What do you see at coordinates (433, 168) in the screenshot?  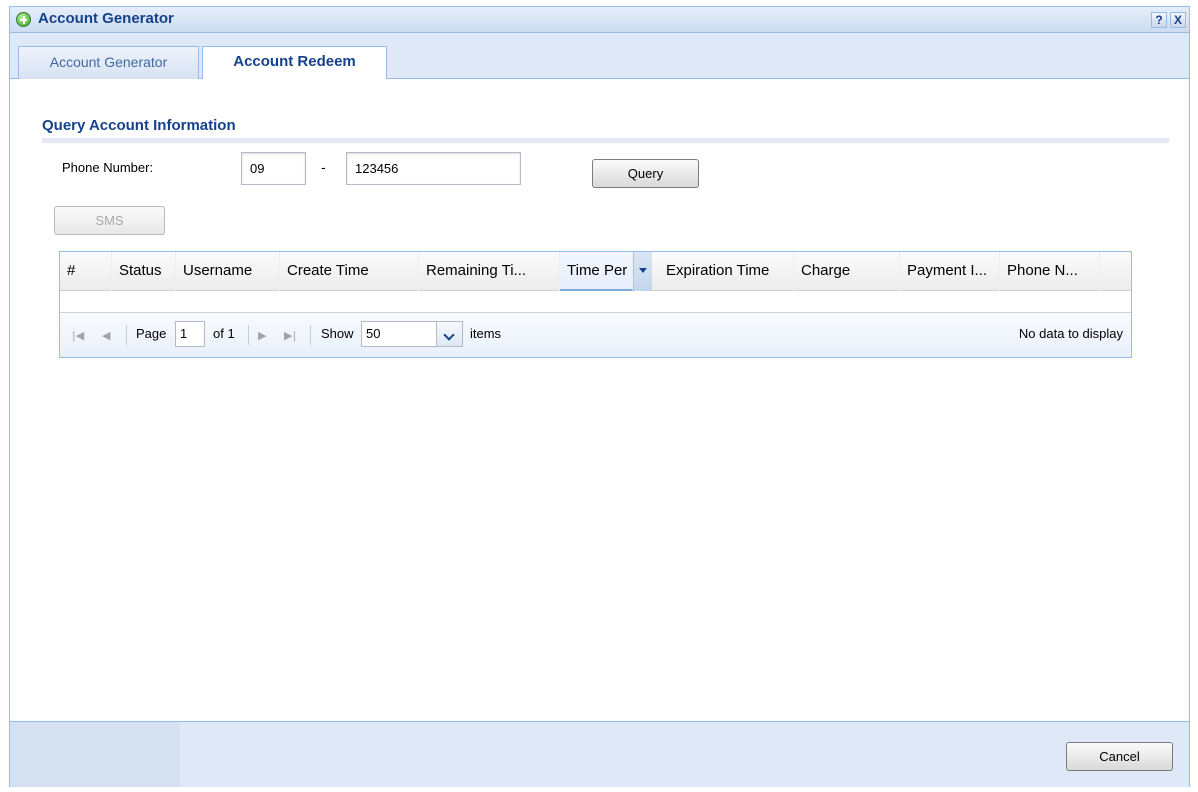 I see `phone-number-input: 123456` at bounding box center [433, 168].